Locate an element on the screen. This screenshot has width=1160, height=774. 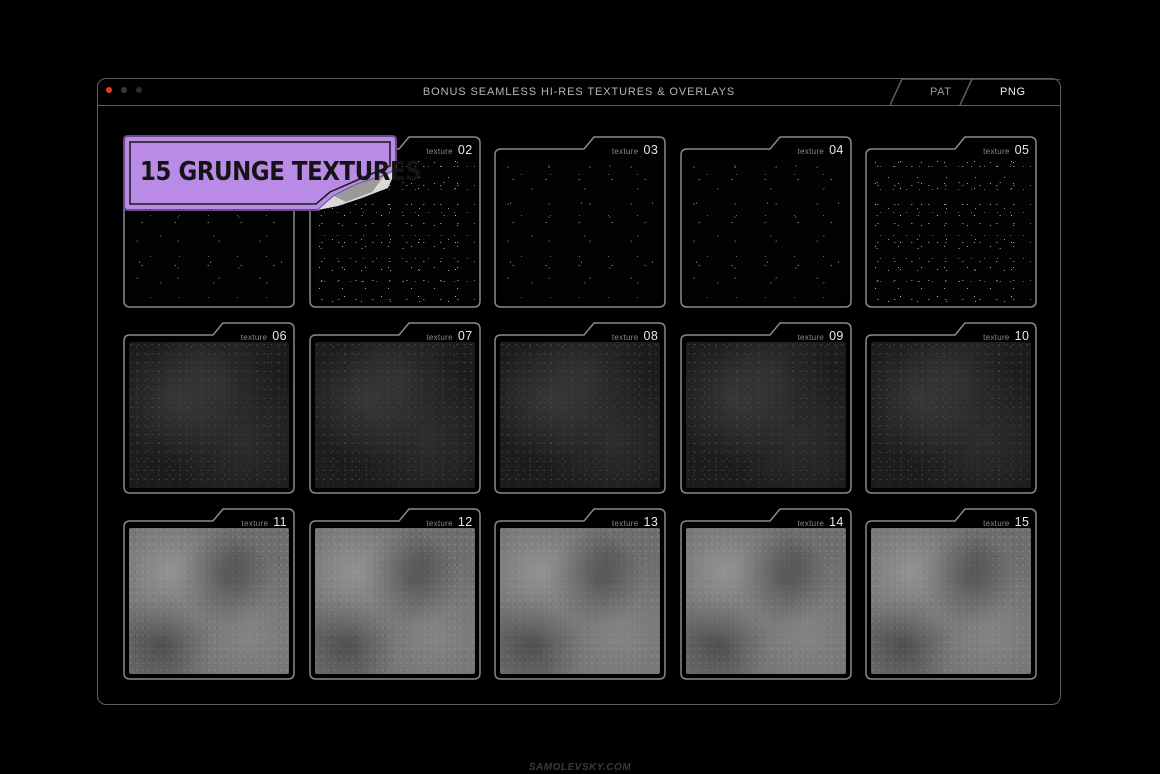
grunge-textures-sticker: 15 GRUNGE TEXTURES is located at coordinates (272, 174).